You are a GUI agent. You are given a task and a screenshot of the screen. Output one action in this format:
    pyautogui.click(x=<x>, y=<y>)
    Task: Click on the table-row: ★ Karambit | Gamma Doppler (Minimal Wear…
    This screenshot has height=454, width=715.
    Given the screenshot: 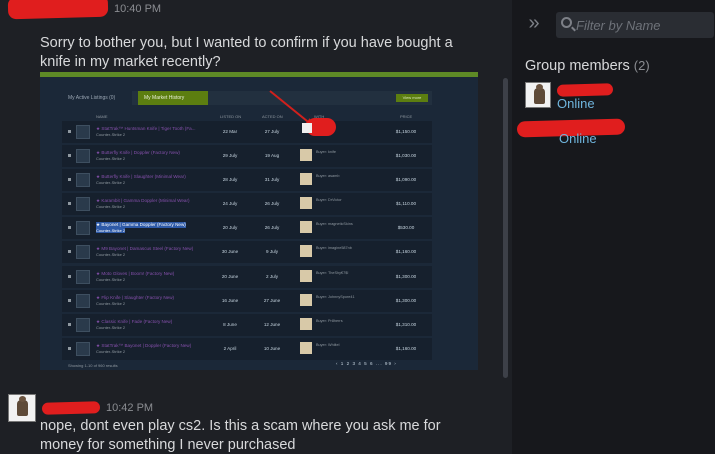 What is the action you would take?
    pyautogui.click(x=247, y=204)
    